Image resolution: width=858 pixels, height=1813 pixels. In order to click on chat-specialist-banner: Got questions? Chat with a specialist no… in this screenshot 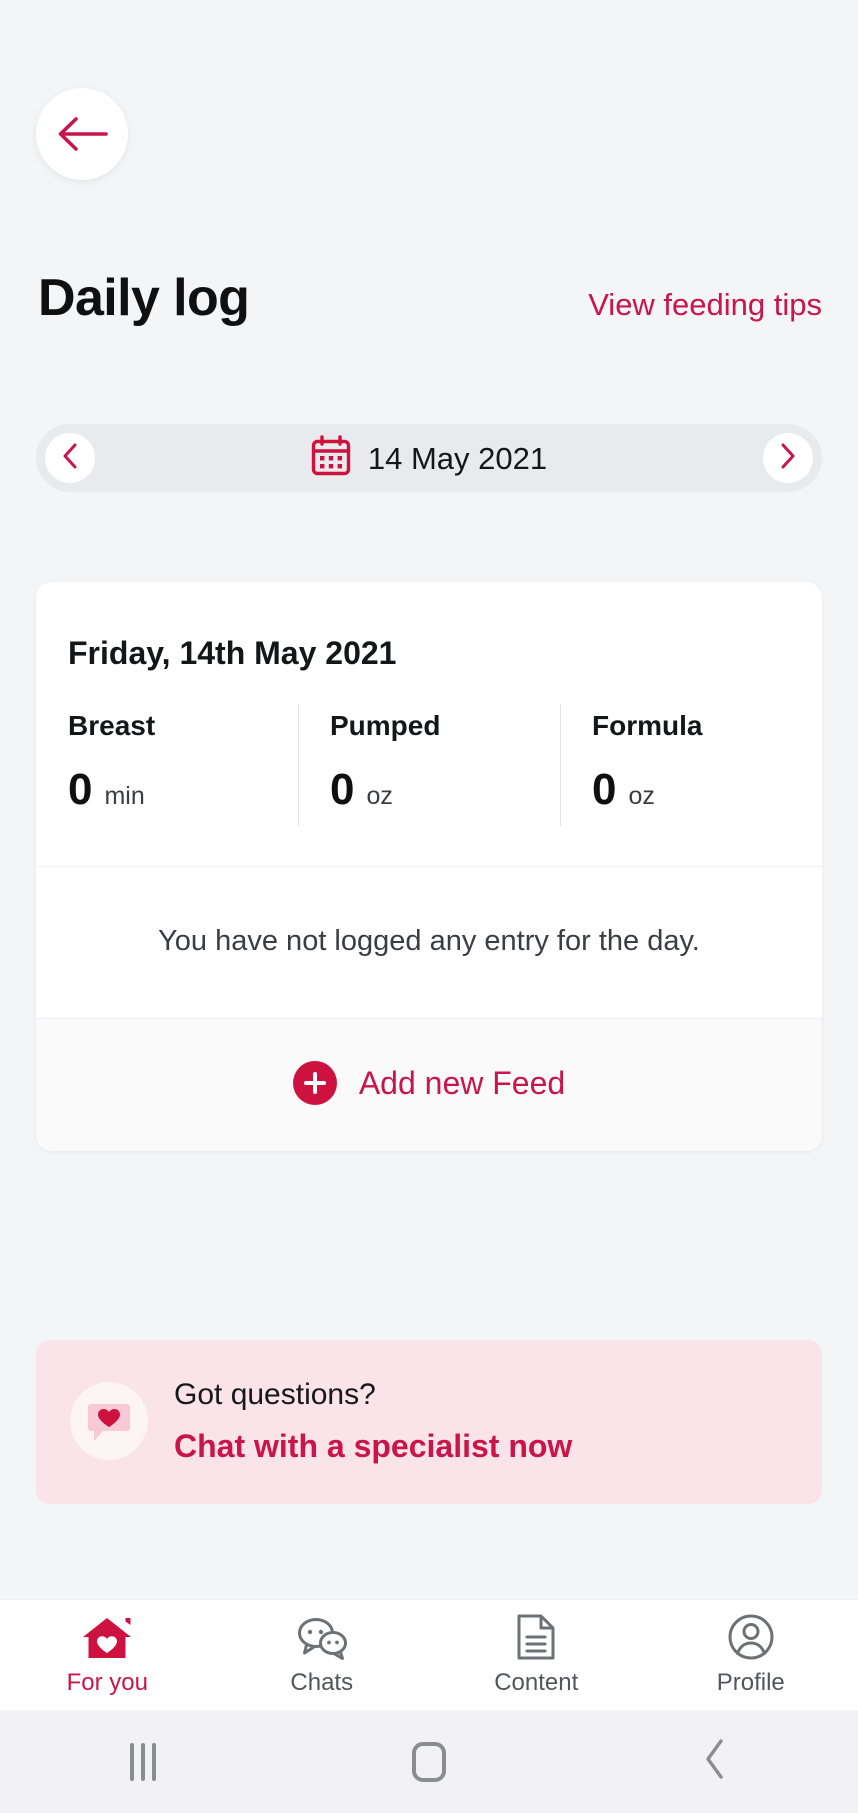, I will do `click(429, 1422)`.